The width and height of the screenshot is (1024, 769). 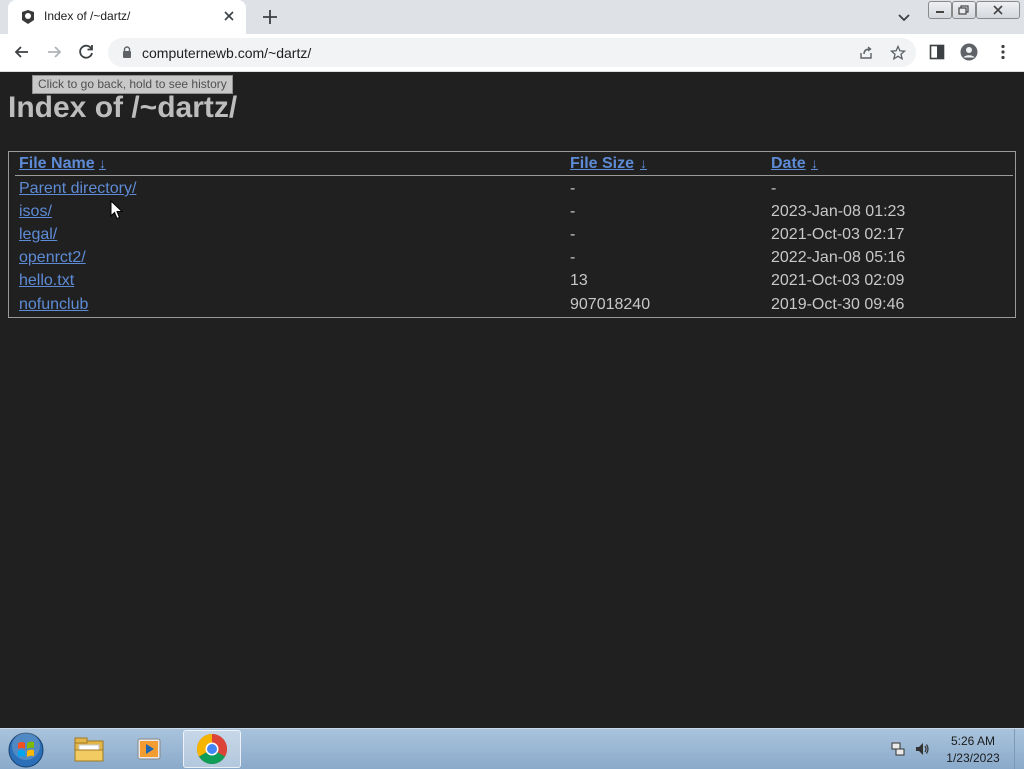 What do you see at coordinates (229, 16) in the screenshot?
I see `tab-close-icon` at bounding box center [229, 16].